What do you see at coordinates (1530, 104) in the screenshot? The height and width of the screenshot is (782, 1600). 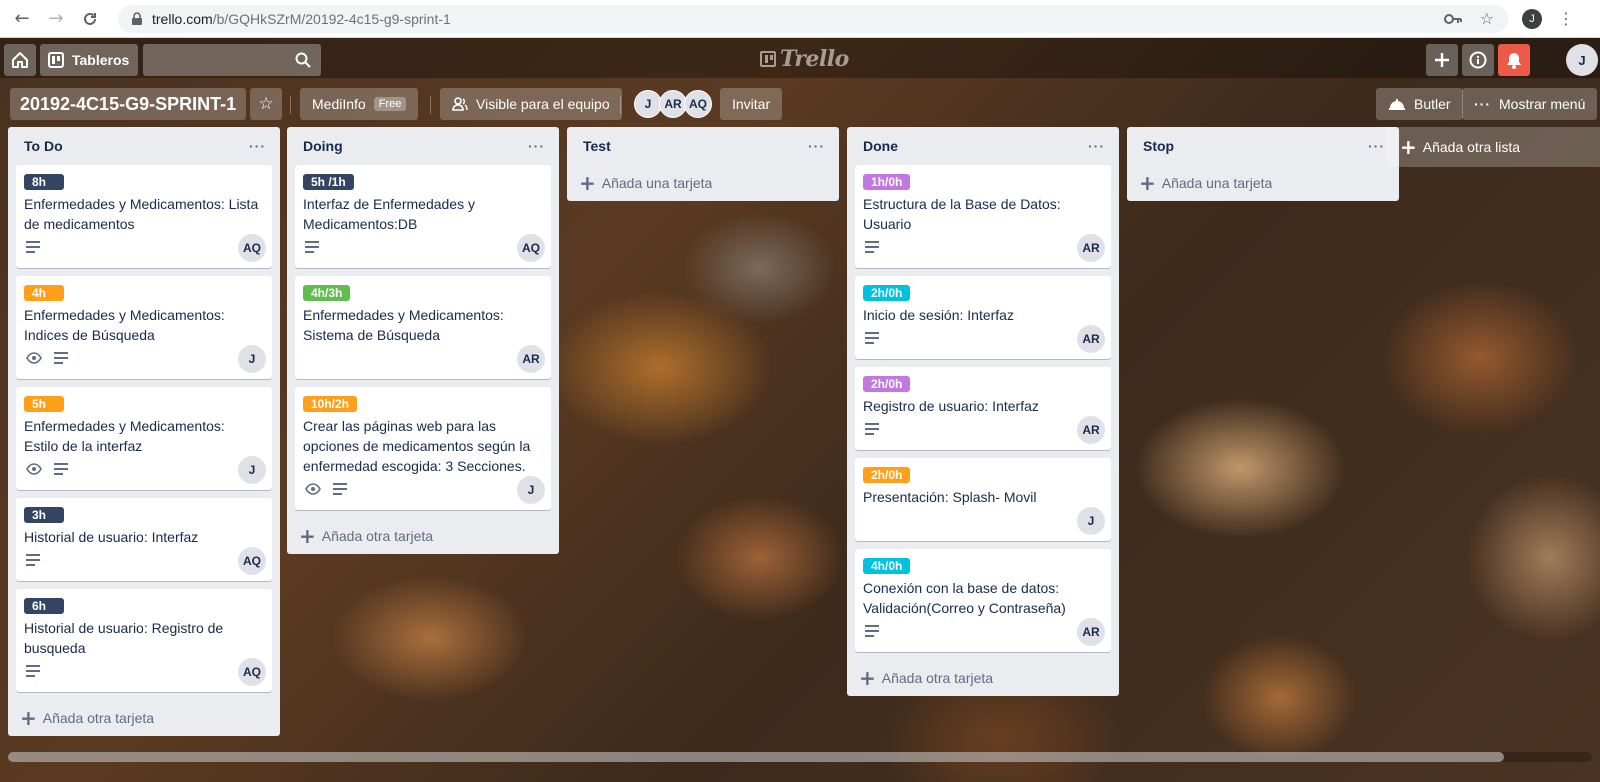 I see `show-menu-button: ··· Mostrar menú` at bounding box center [1530, 104].